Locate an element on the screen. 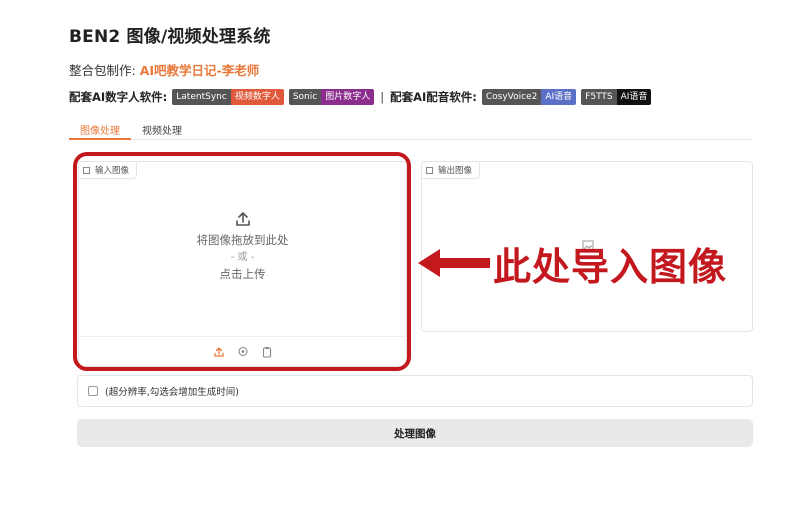  tab-video-processing: 视频处理 is located at coordinates (162, 129).